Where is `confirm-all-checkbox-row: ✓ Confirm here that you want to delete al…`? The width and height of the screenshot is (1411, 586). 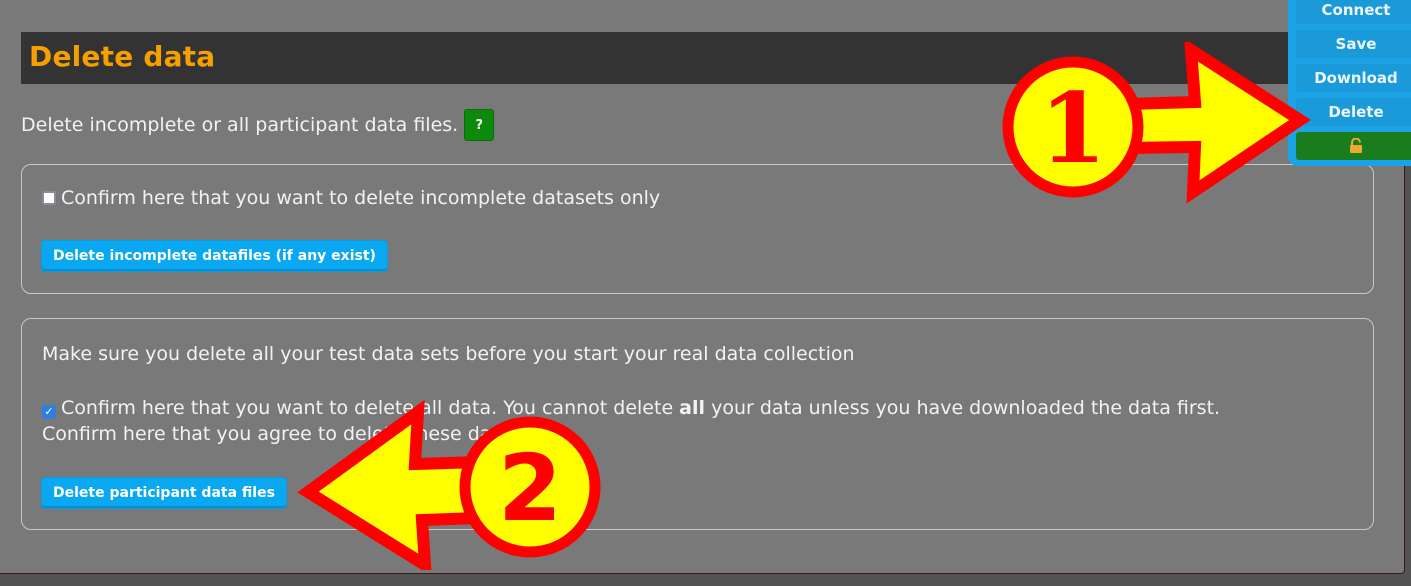
confirm-all-checkbox-row: ✓ Confirm here that you want to delete al… is located at coordinates (631, 408).